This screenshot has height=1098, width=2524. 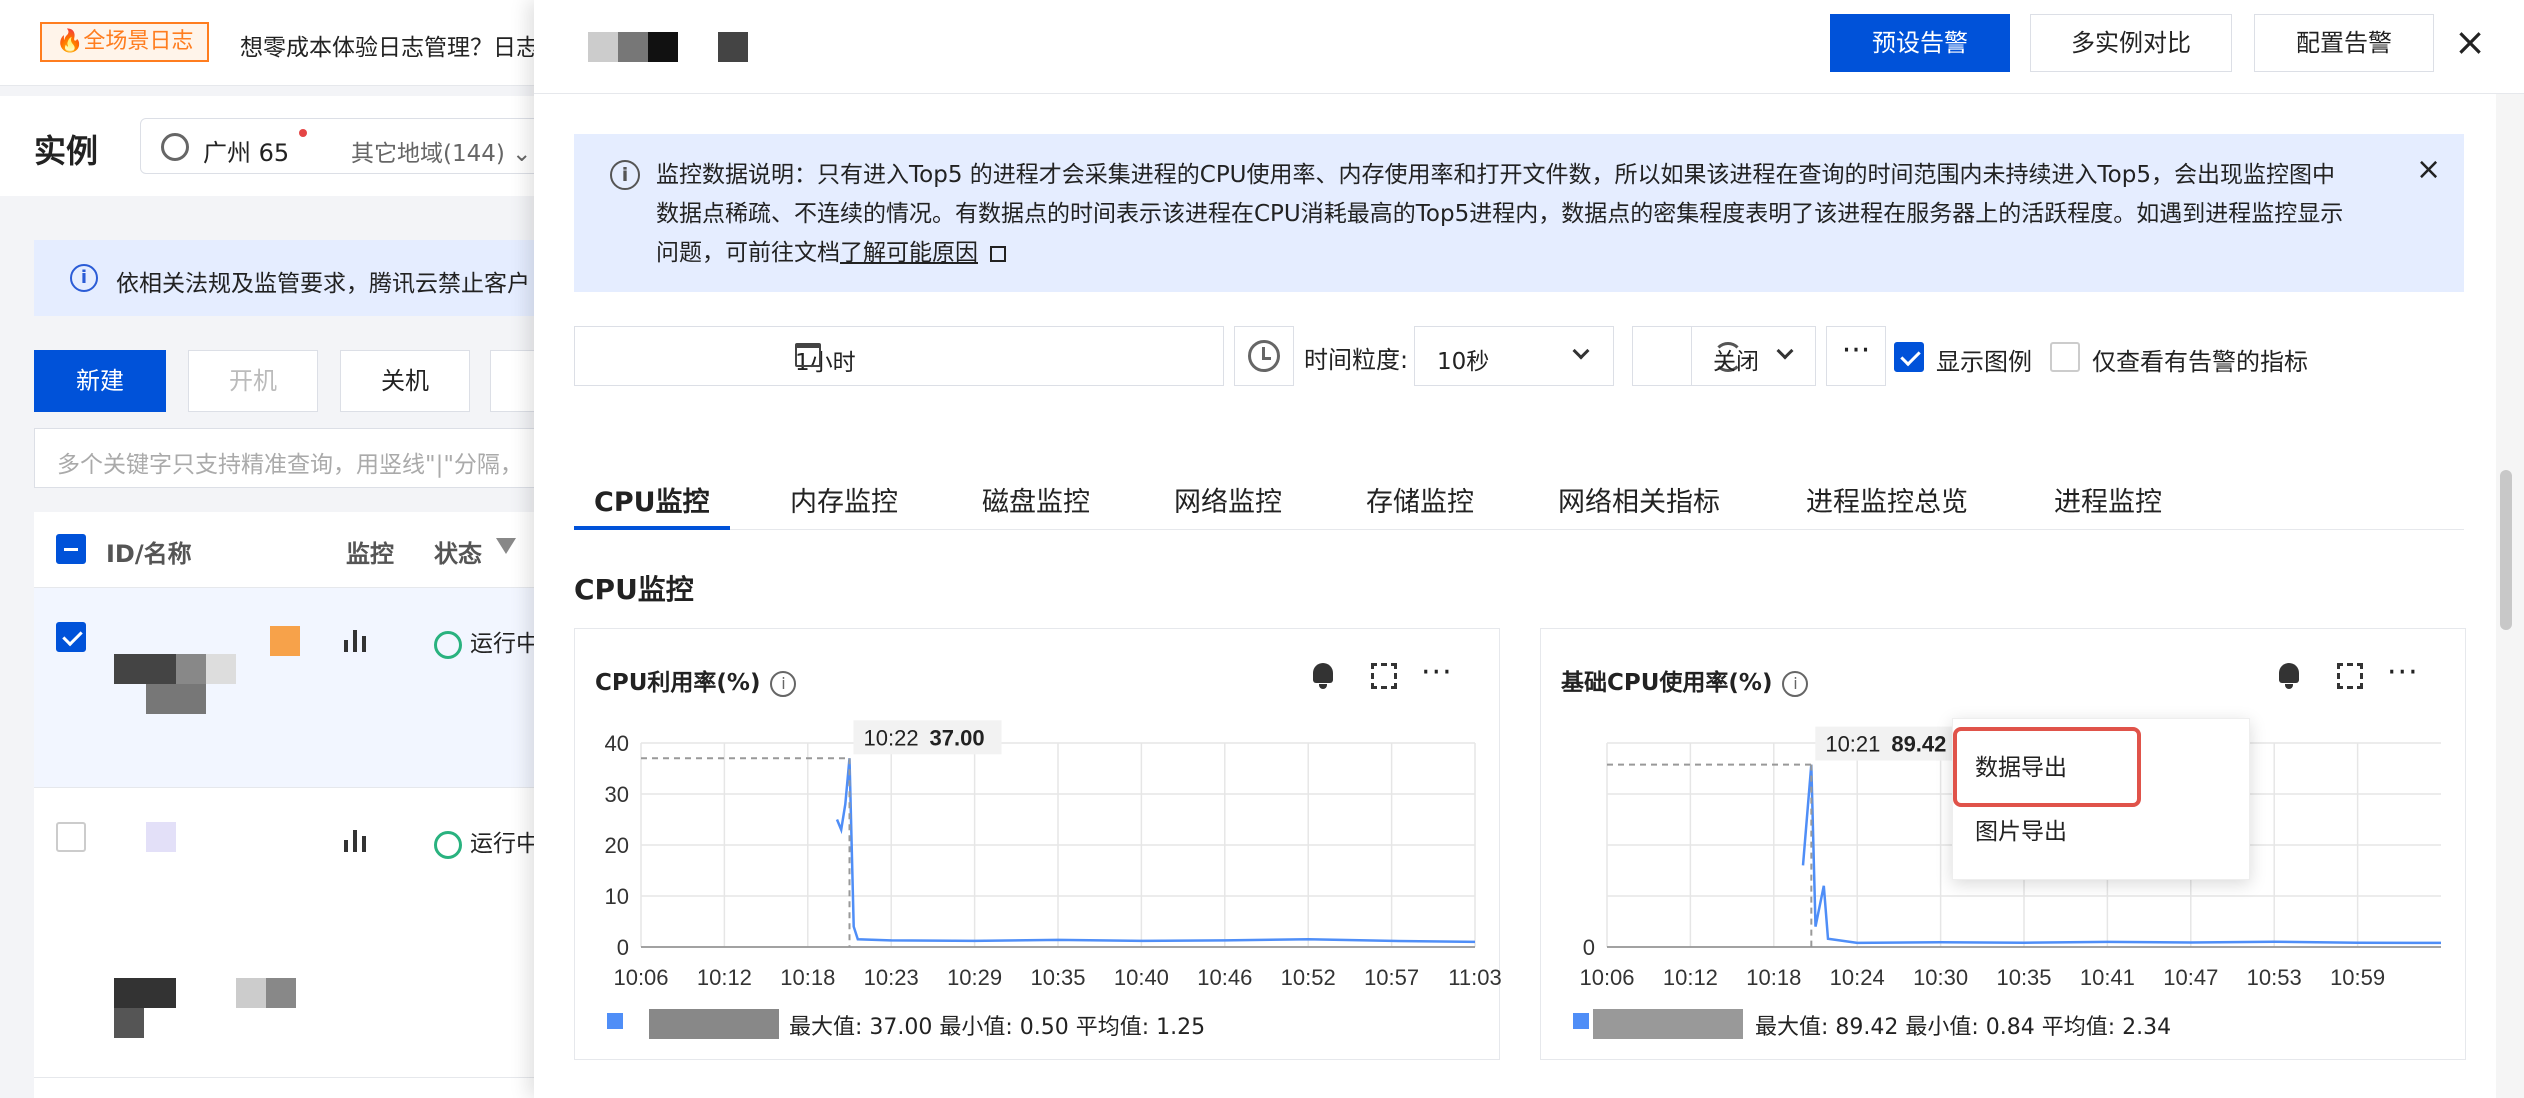 What do you see at coordinates (294, 458) in the screenshot?
I see `search-input: 多个关键字只支持精准查询，用竖线"|"分隔，` at bounding box center [294, 458].